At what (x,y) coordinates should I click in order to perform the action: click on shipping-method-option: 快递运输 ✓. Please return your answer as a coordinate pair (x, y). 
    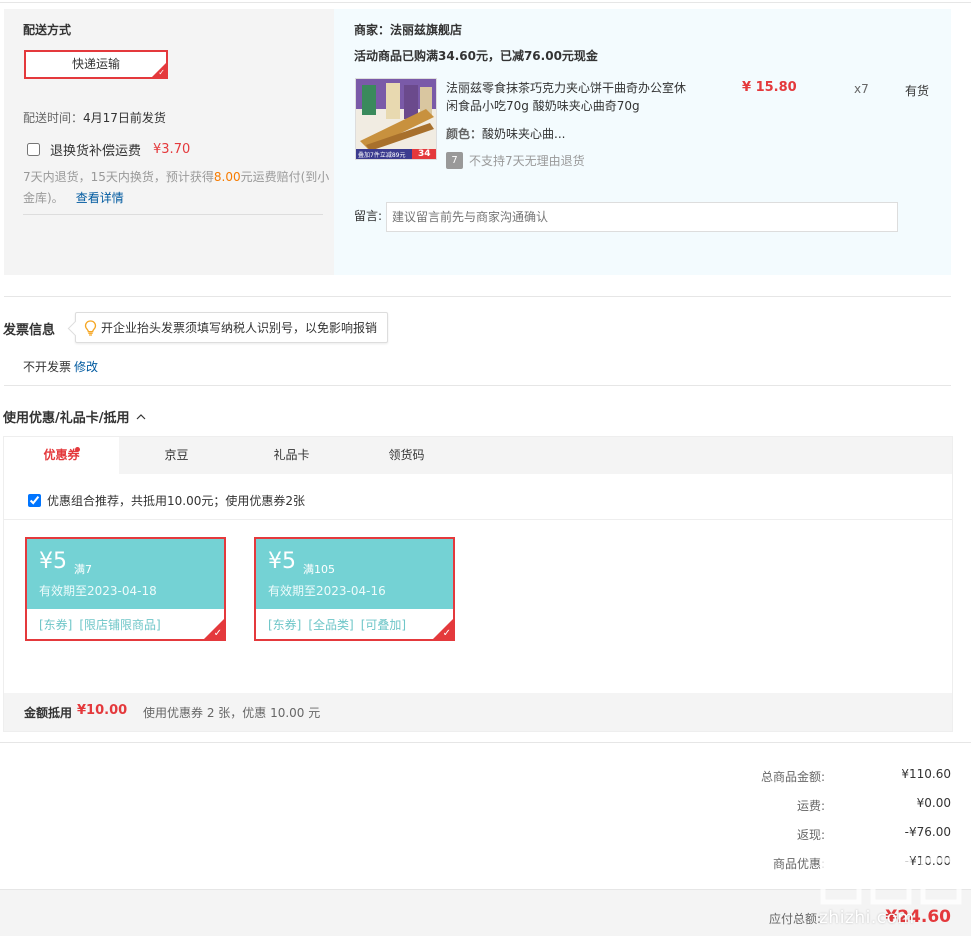
    Looking at the image, I should click on (96, 64).